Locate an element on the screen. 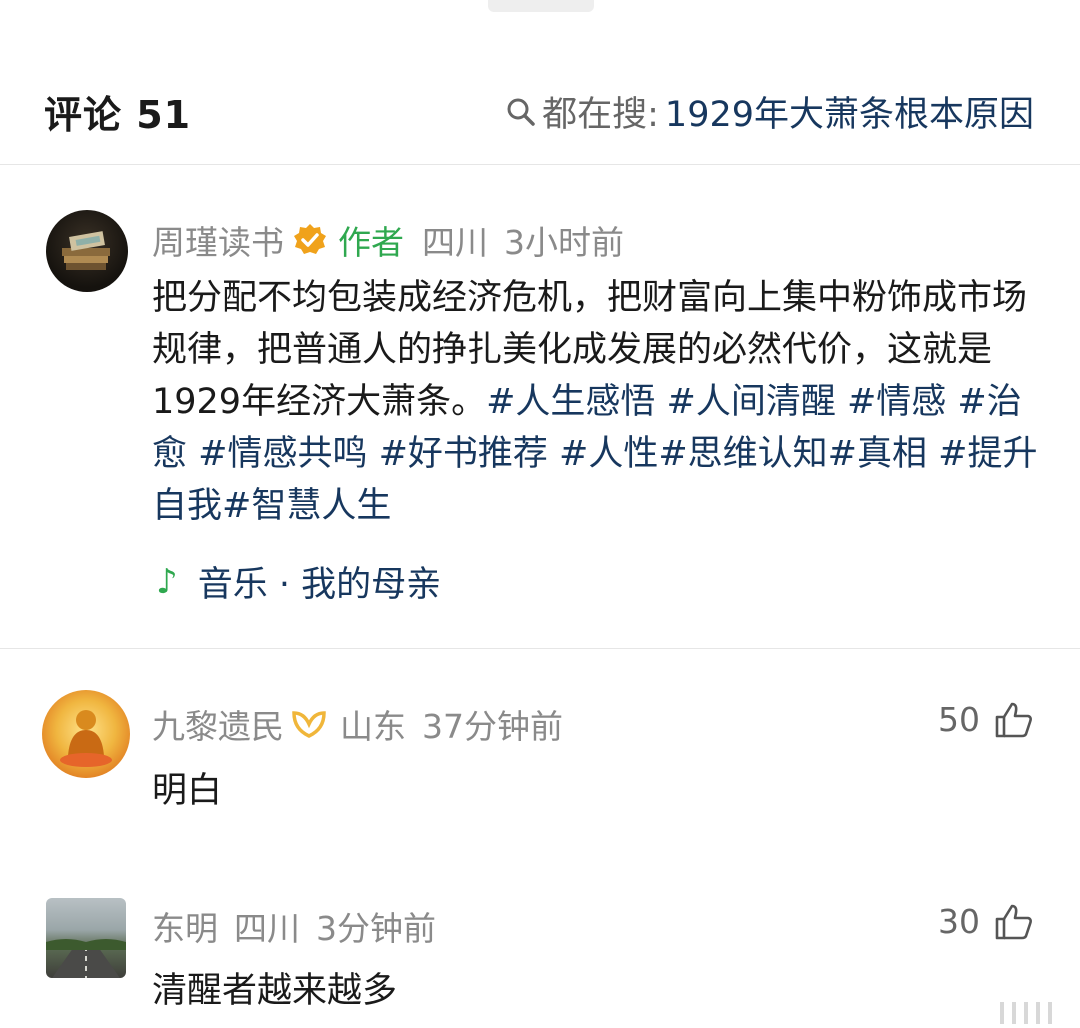 This screenshot has height=1028, width=1080. music-note-icon: ♪ is located at coordinates (167, 581).